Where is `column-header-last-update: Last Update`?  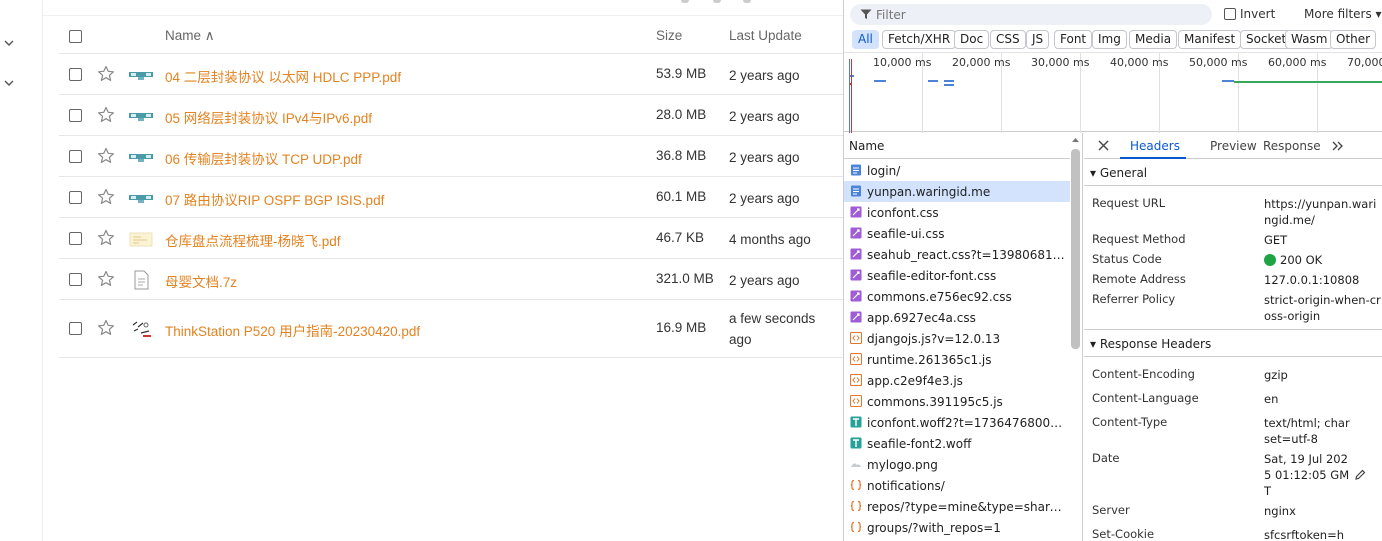 column-header-last-update: Last Update is located at coordinates (765, 35).